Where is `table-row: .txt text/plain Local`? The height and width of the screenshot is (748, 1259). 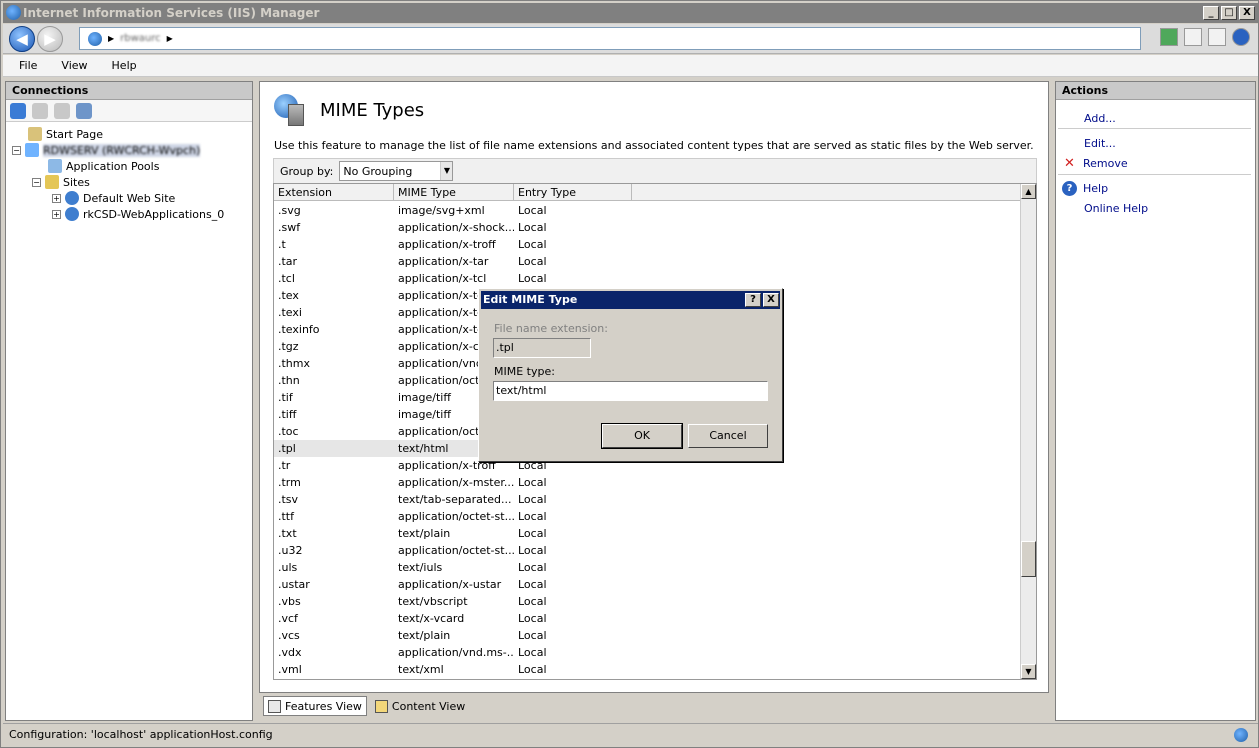 table-row: .txt text/plain Local is located at coordinates (647, 533).